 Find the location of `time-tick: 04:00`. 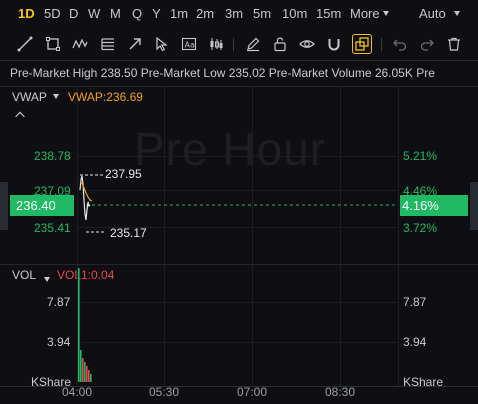

time-tick: 04:00 is located at coordinates (77, 392).